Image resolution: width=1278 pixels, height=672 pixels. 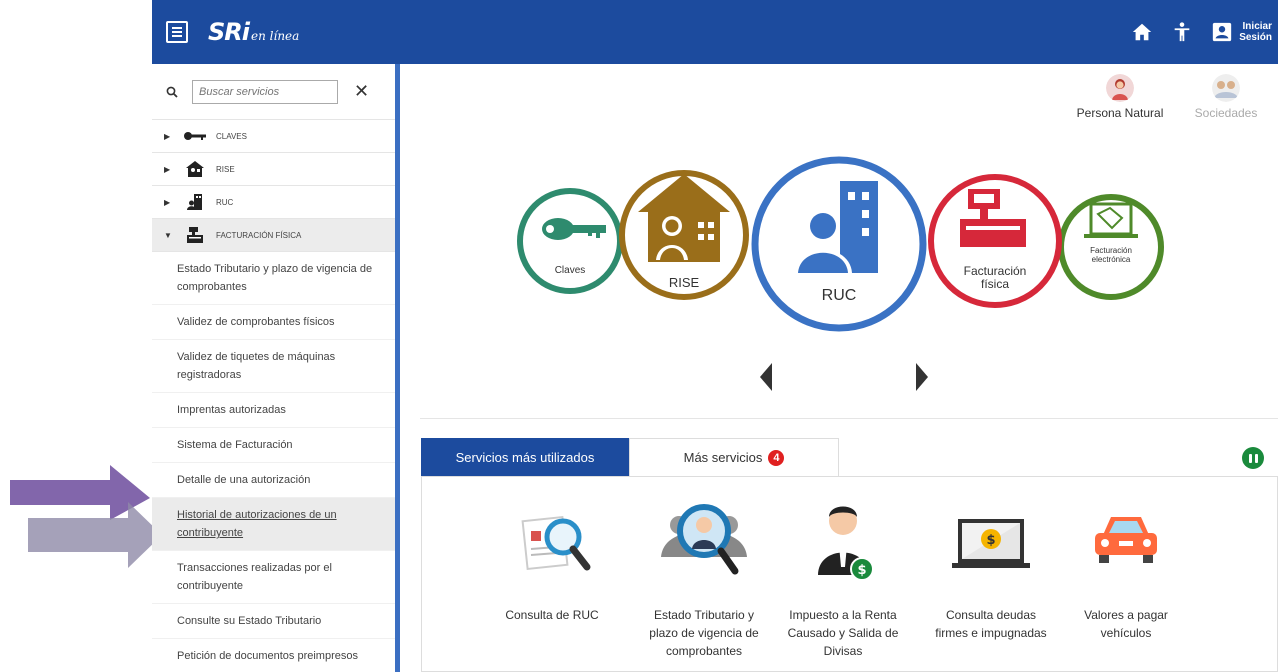 I want to click on carousel-item-claves, so click(x=570, y=241).